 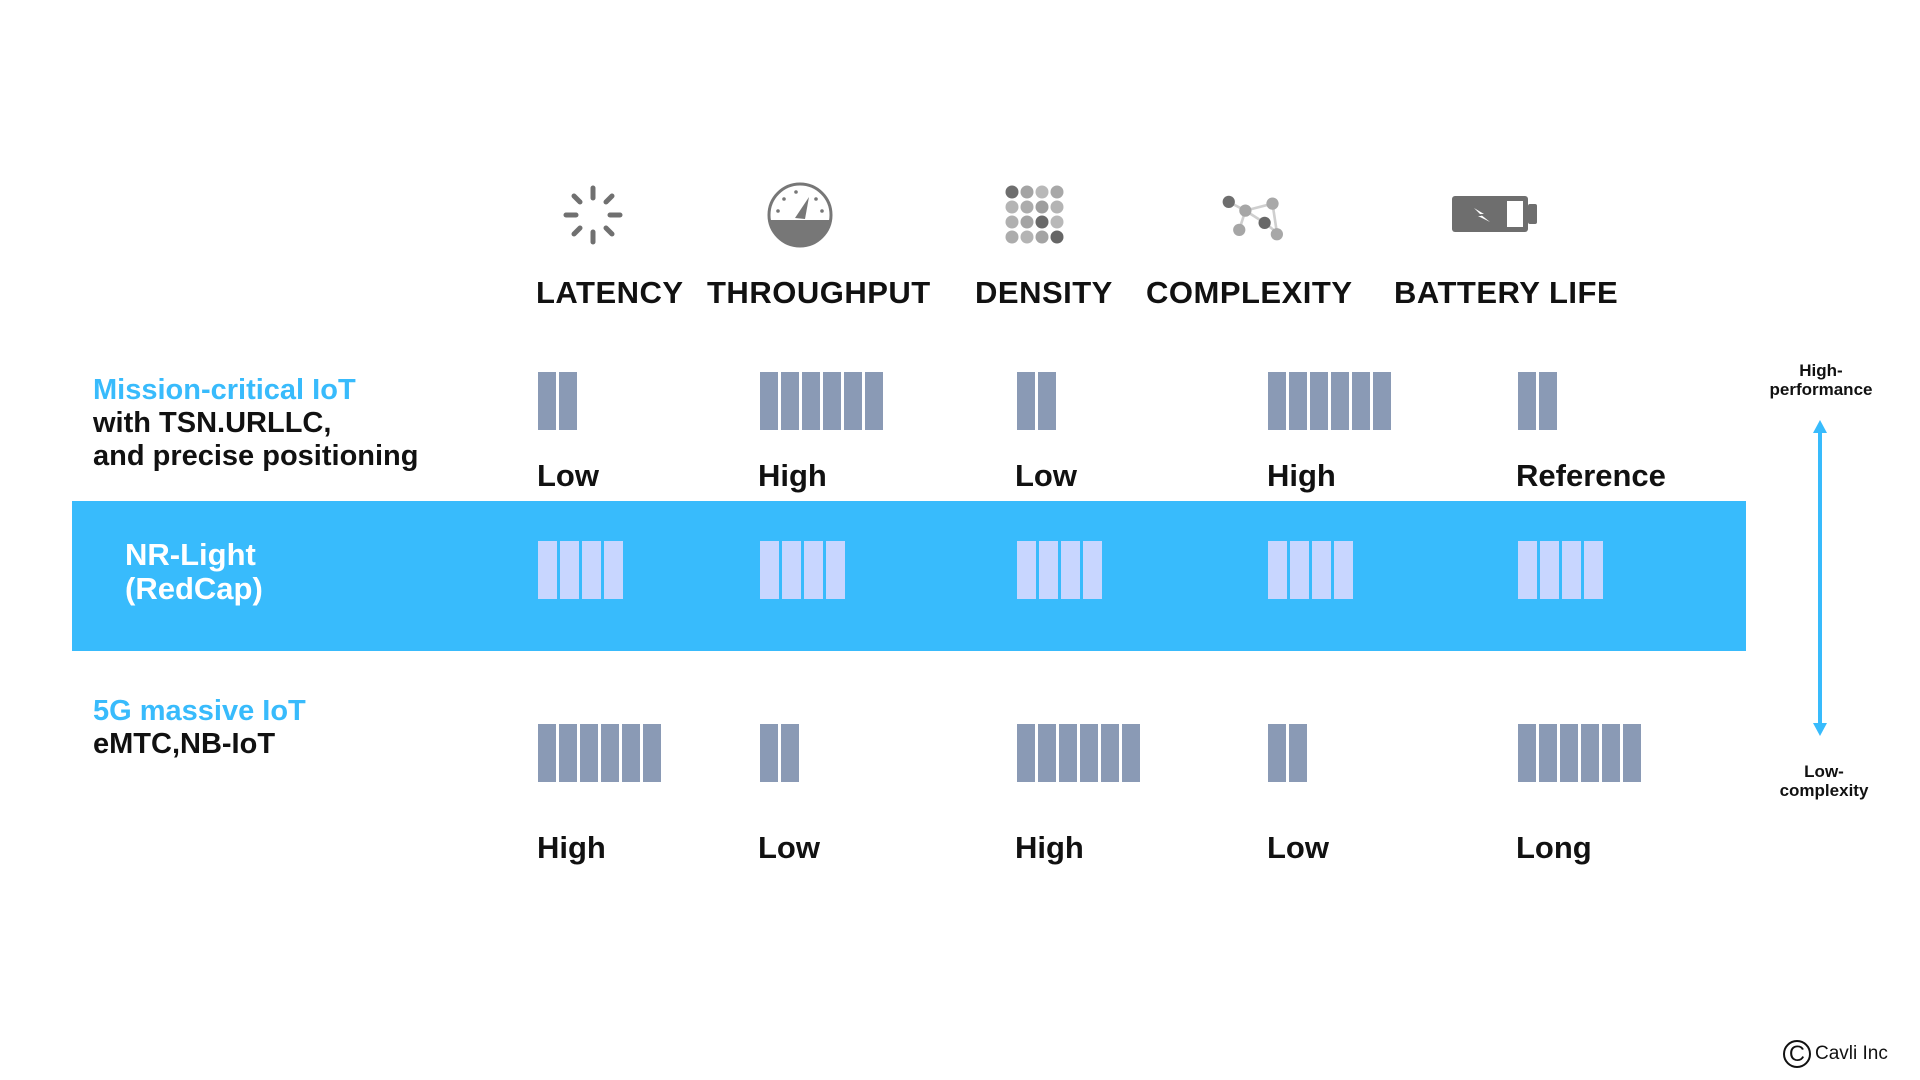 What do you see at coordinates (256, 456) in the screenshot?
I see `row-subtitle-line: and precise positioning` at bounding box center [256, 456].